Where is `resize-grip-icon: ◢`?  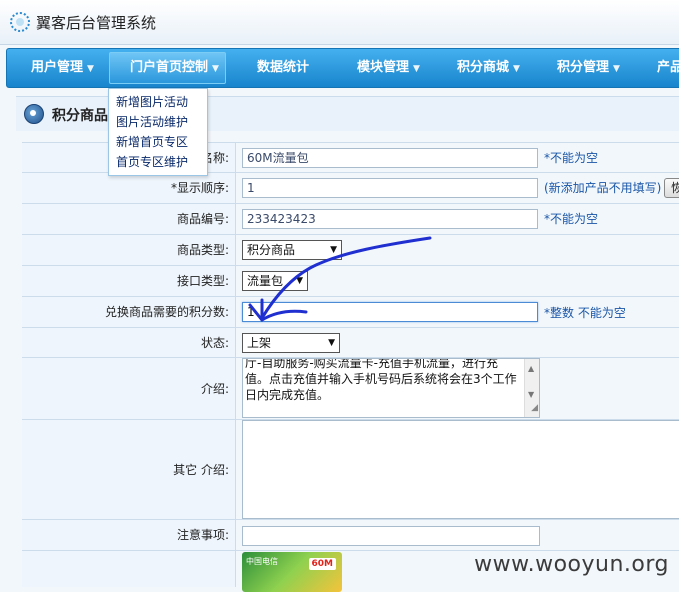
resize-grip-icon: ◢ is located at coordinates (534, 408).